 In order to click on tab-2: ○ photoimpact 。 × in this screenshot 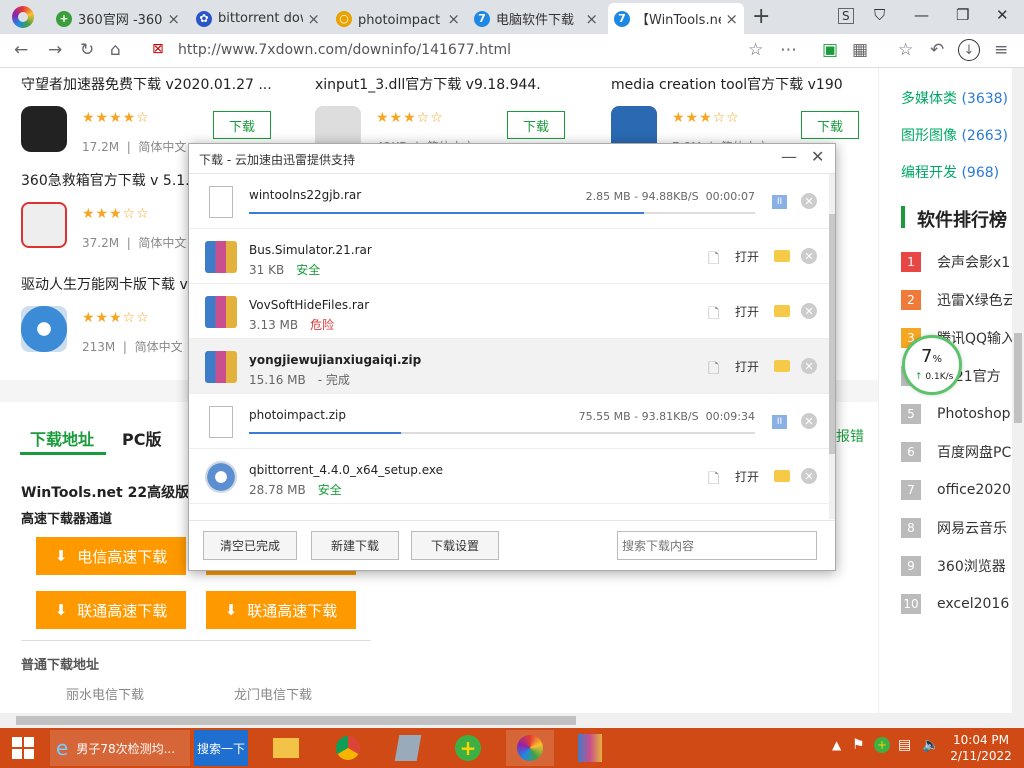, I will do `click(398, 18)`.